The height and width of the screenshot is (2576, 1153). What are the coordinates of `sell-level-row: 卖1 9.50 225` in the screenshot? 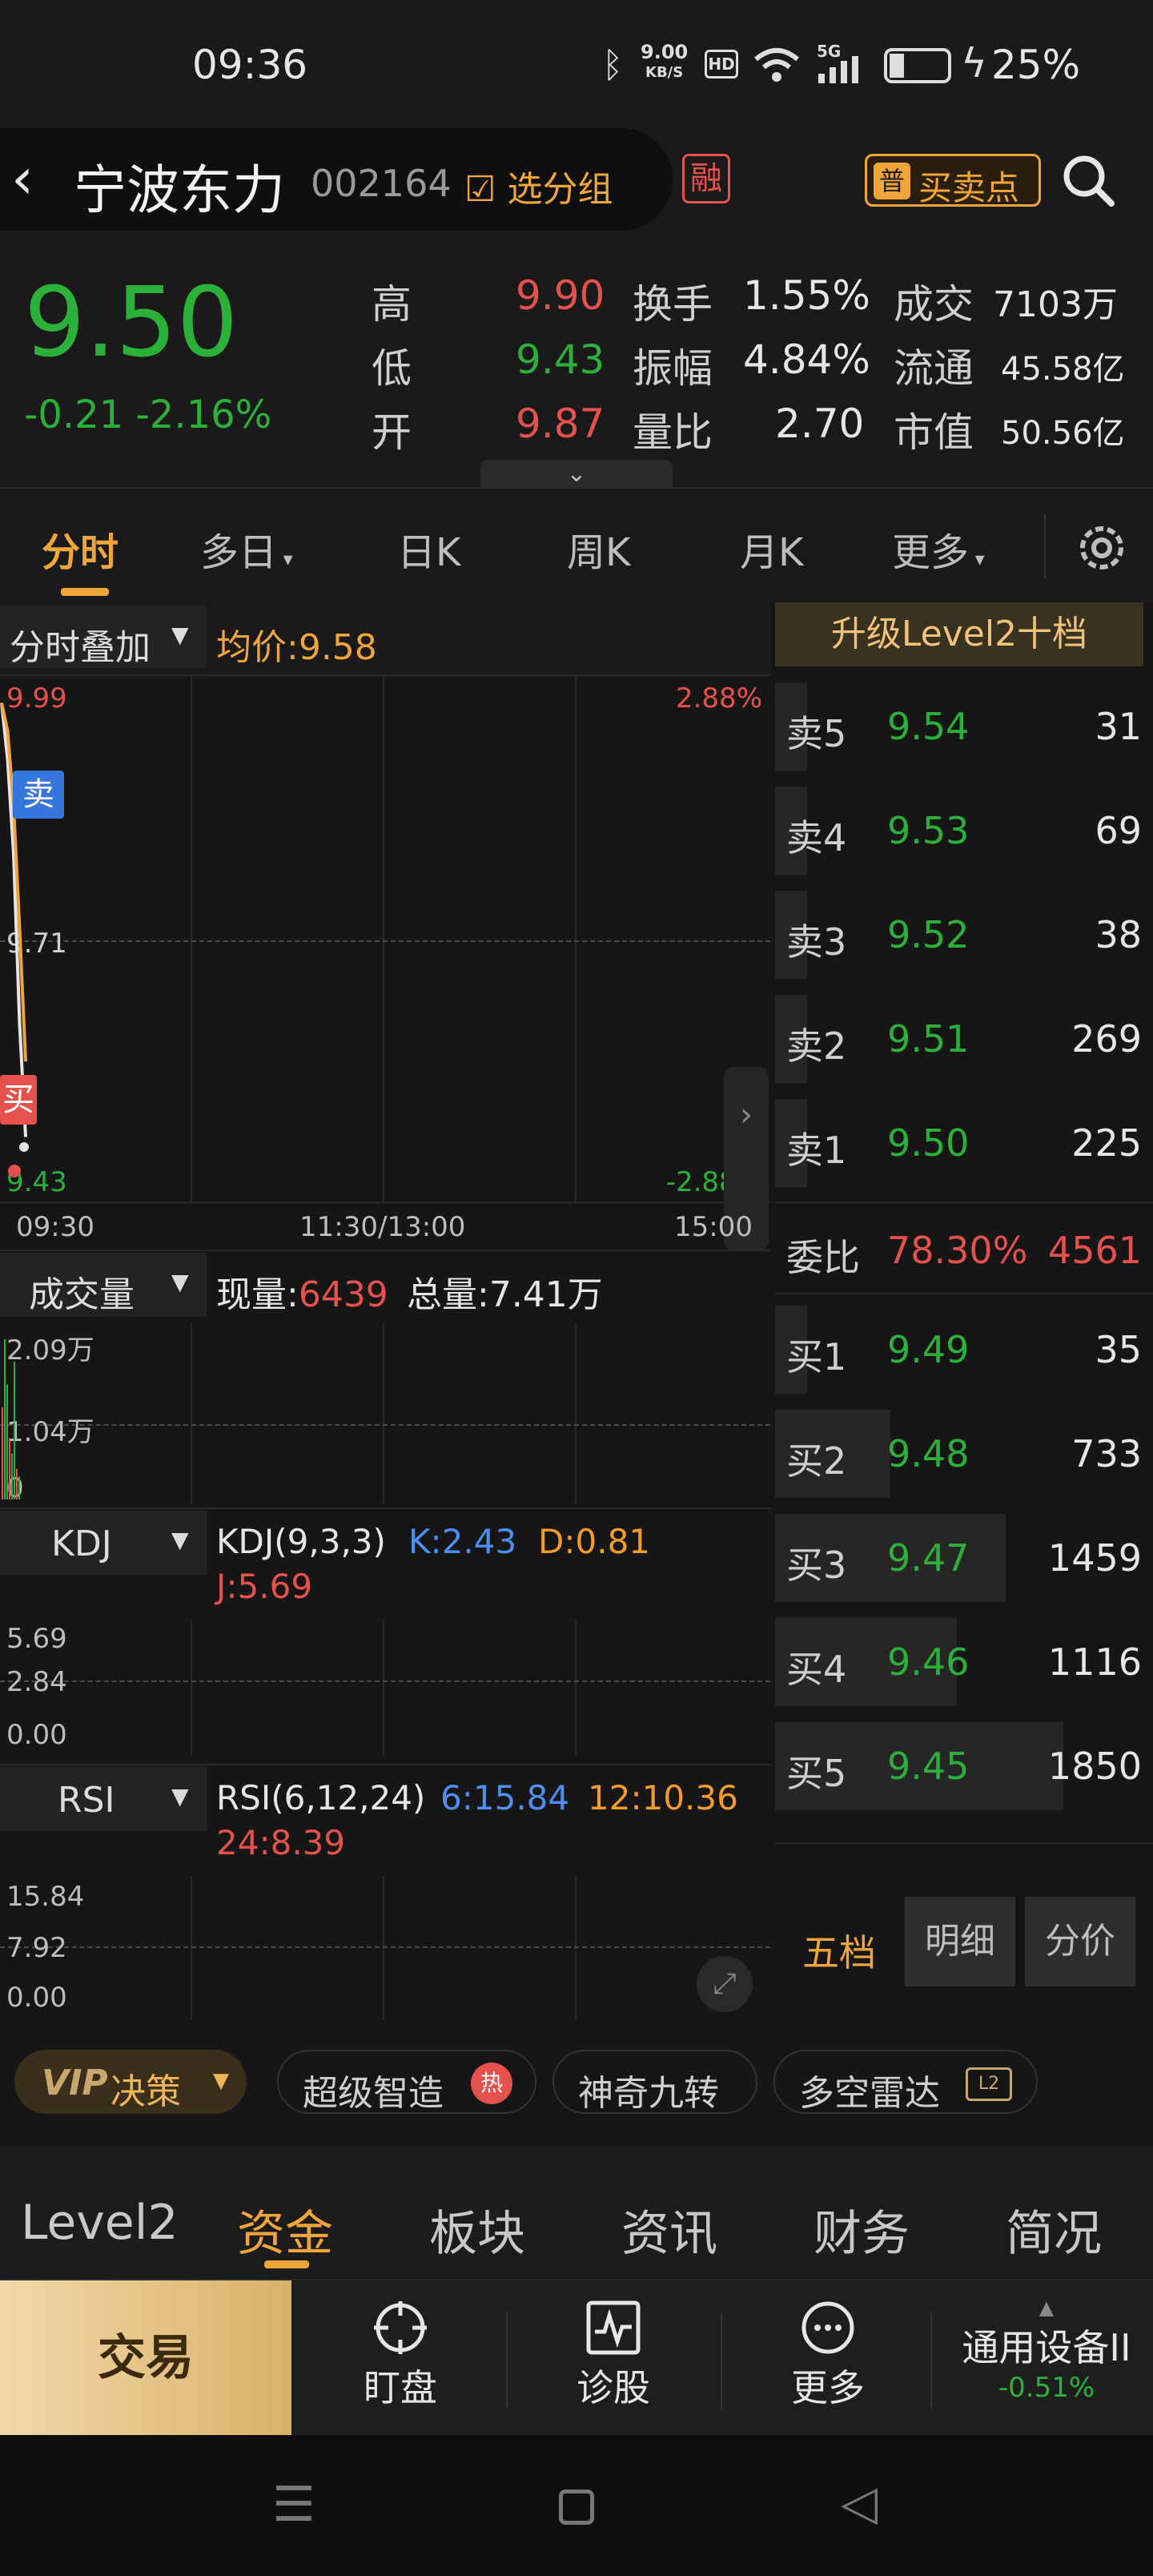 It's located at (964, 1143).